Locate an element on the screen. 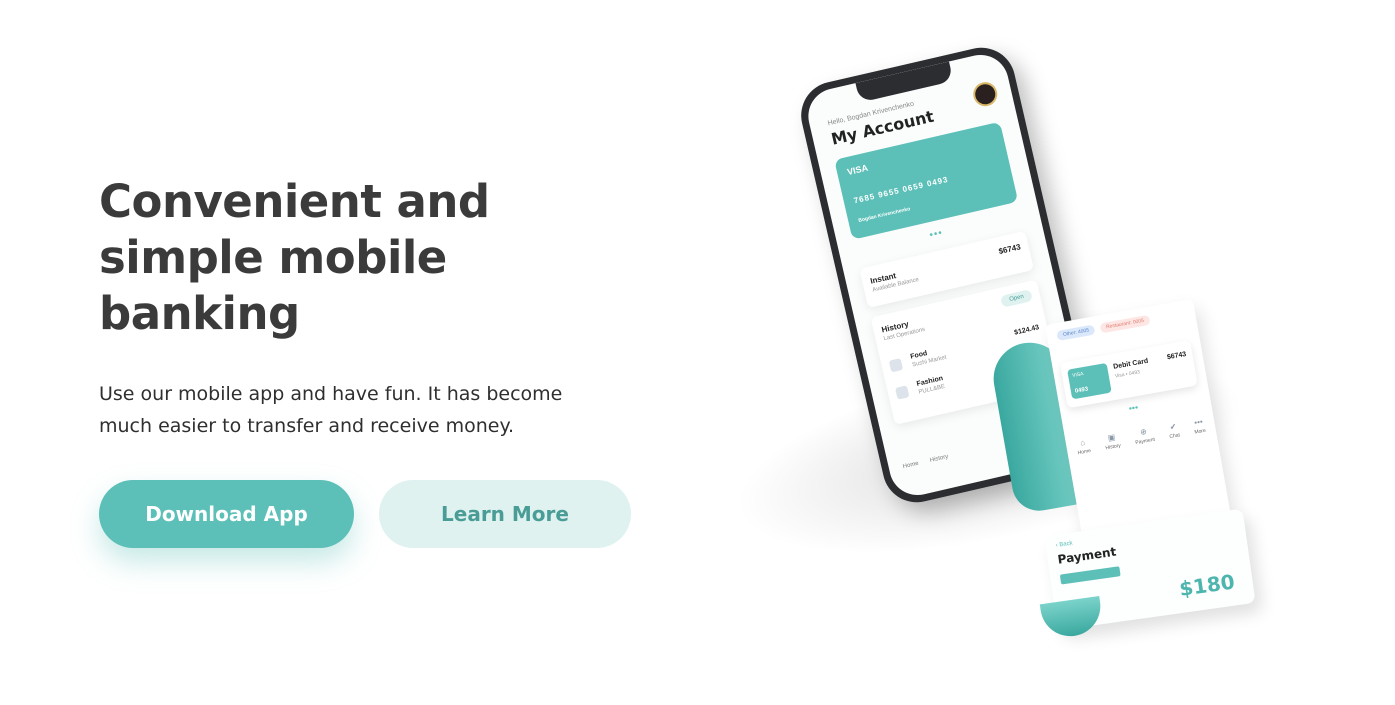  hero-title: Convenient and simple mobile banking is located at coordinates (294, 257).